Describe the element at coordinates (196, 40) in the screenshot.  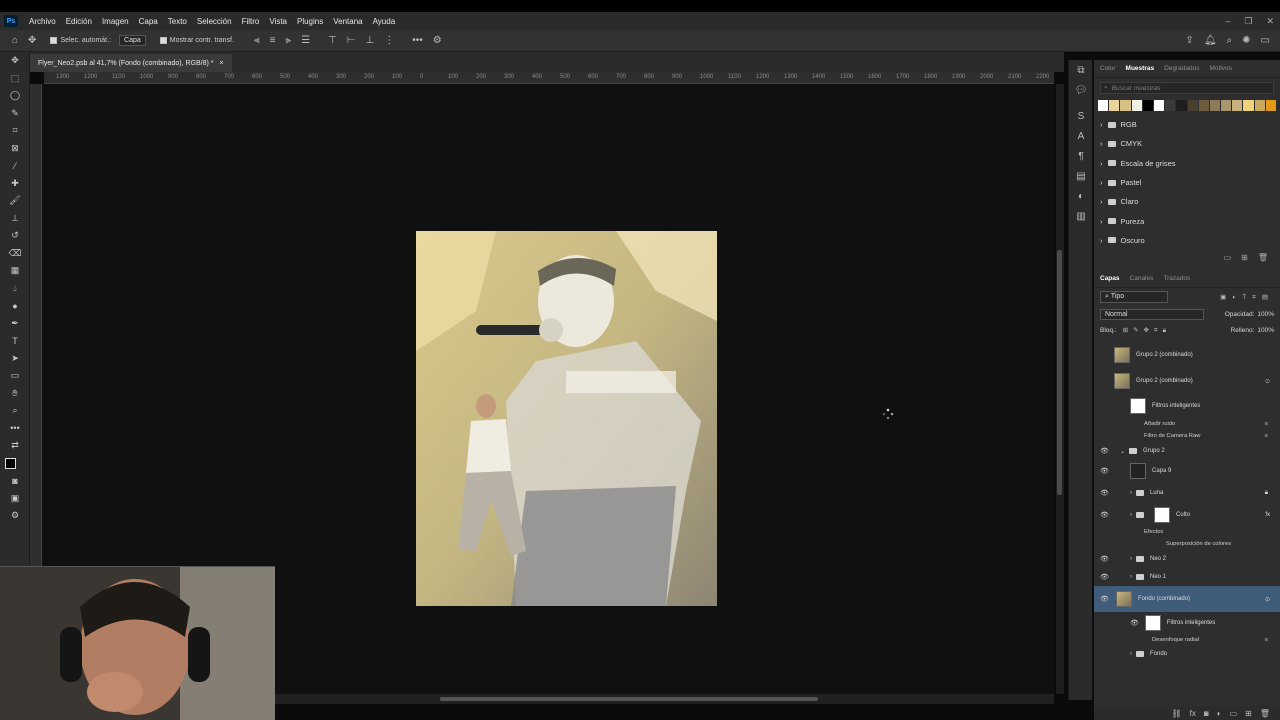
I see `show-transform-option: Mostrar contr. transf.` at that location.